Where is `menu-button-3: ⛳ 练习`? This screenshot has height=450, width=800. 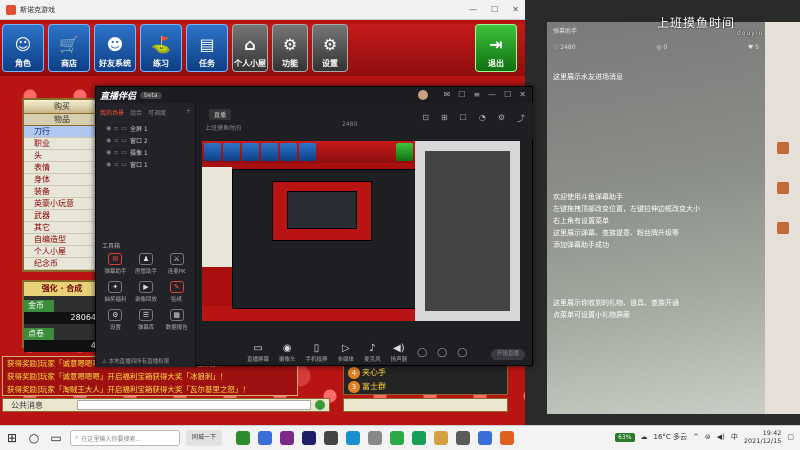
menu-button-3: ⛳ 练习 is located at coordinates (161, 48).